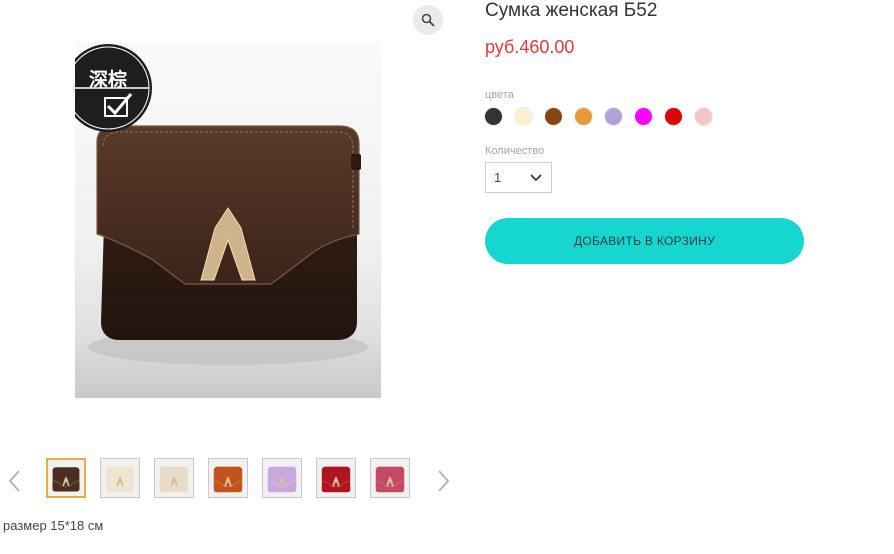 This screenshot has width=894, height=554. I want to click on thumb-red, so click(336, 478).